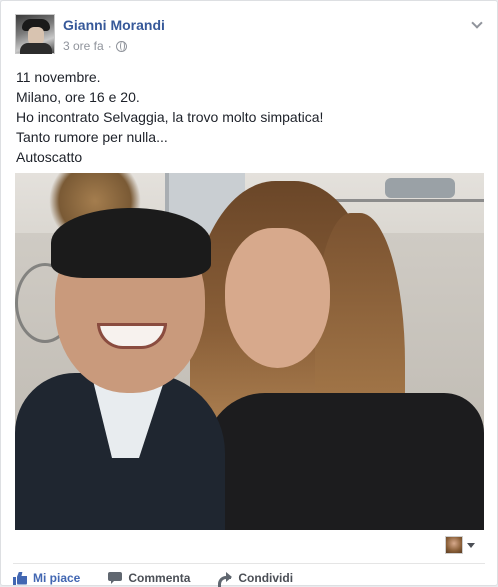  Describe the element at coordinates (35, 34) in the screenshot. I see `author-avatar` at that location.